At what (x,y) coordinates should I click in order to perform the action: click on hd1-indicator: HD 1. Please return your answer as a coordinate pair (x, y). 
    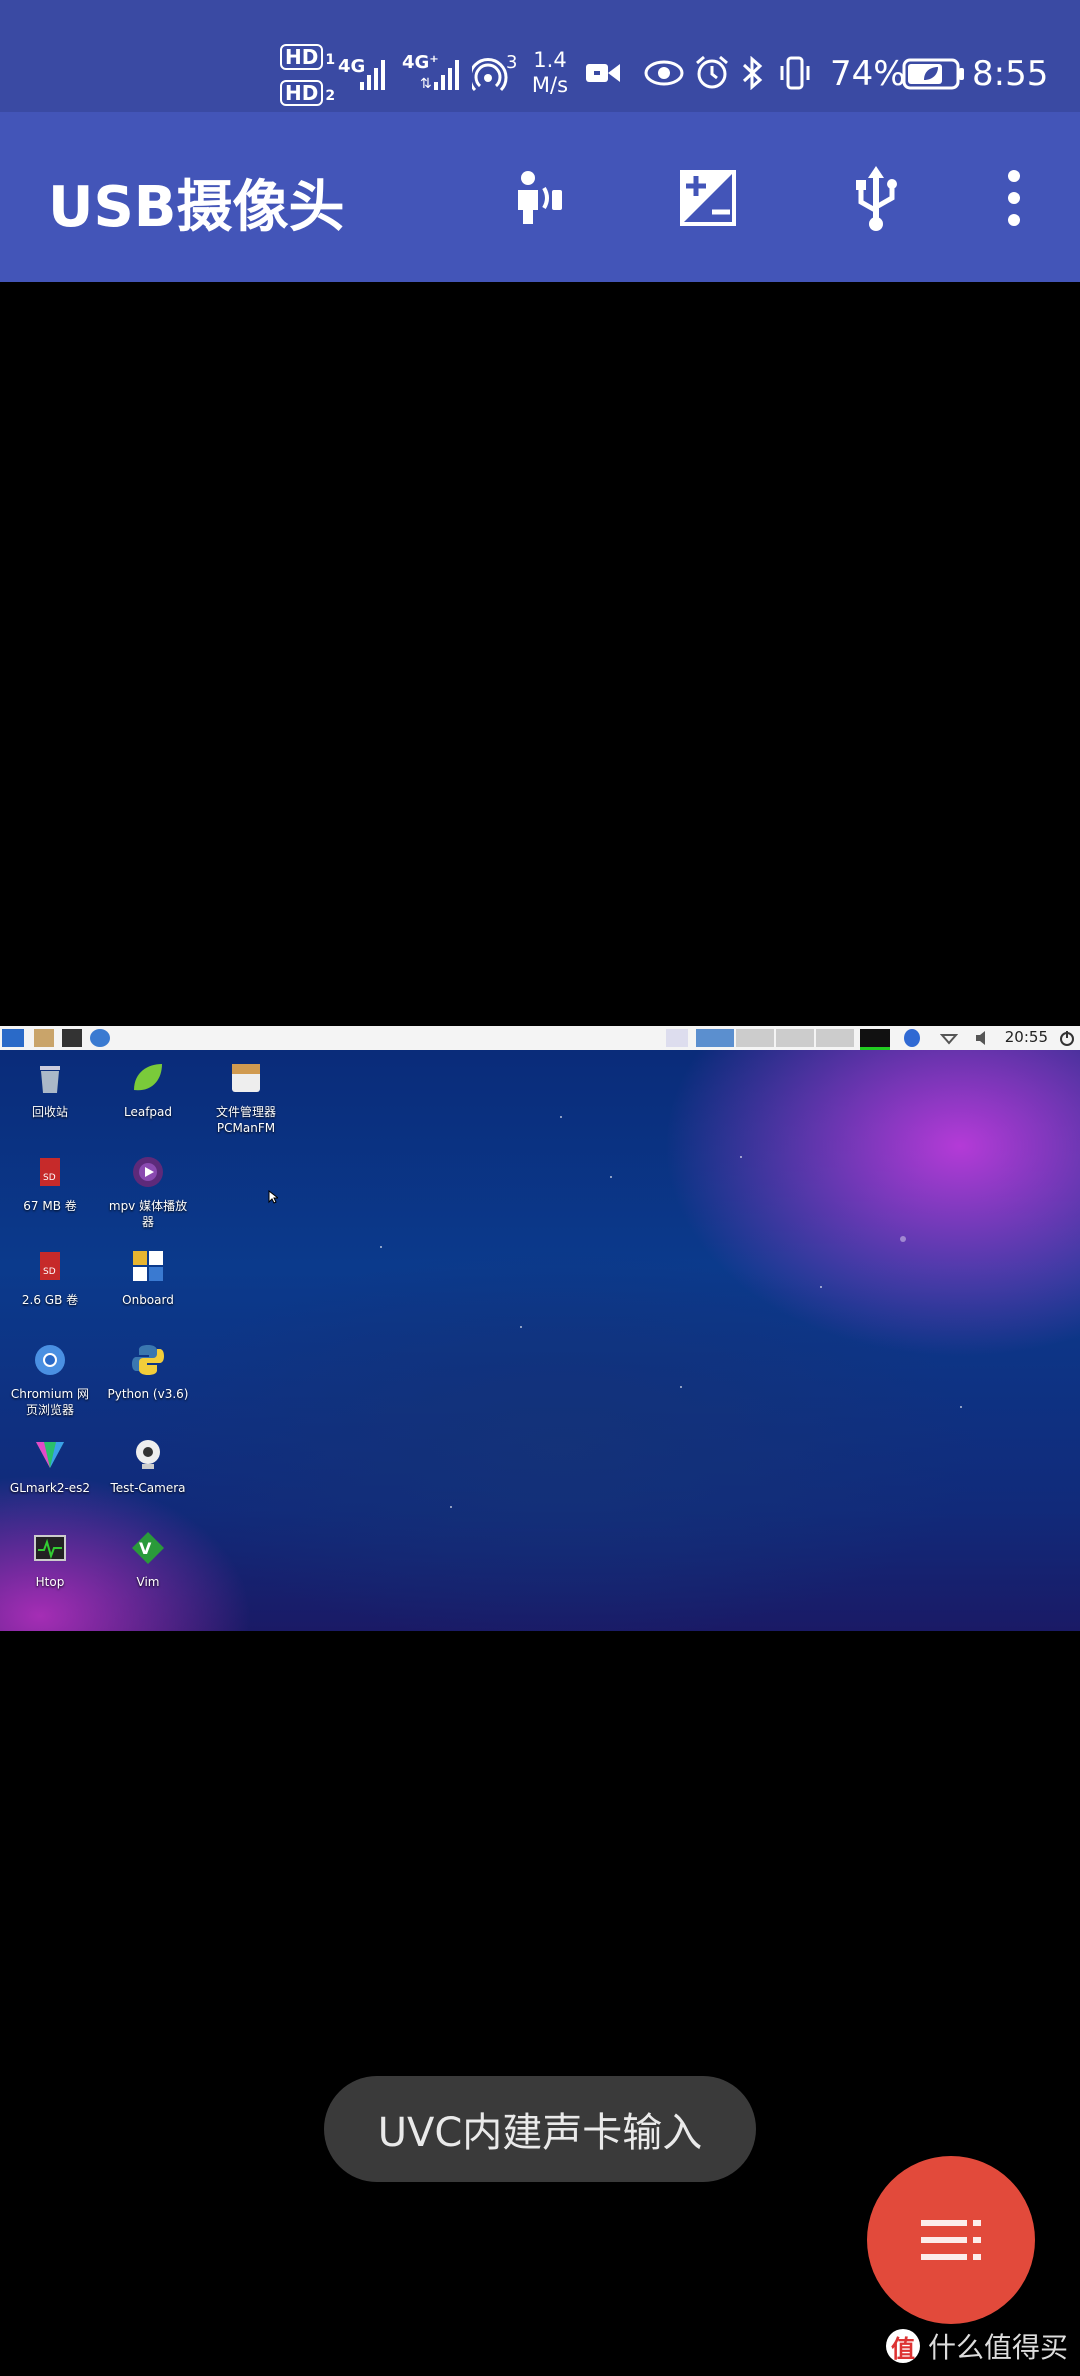
    Looking at the image, I should click on (307, 57).